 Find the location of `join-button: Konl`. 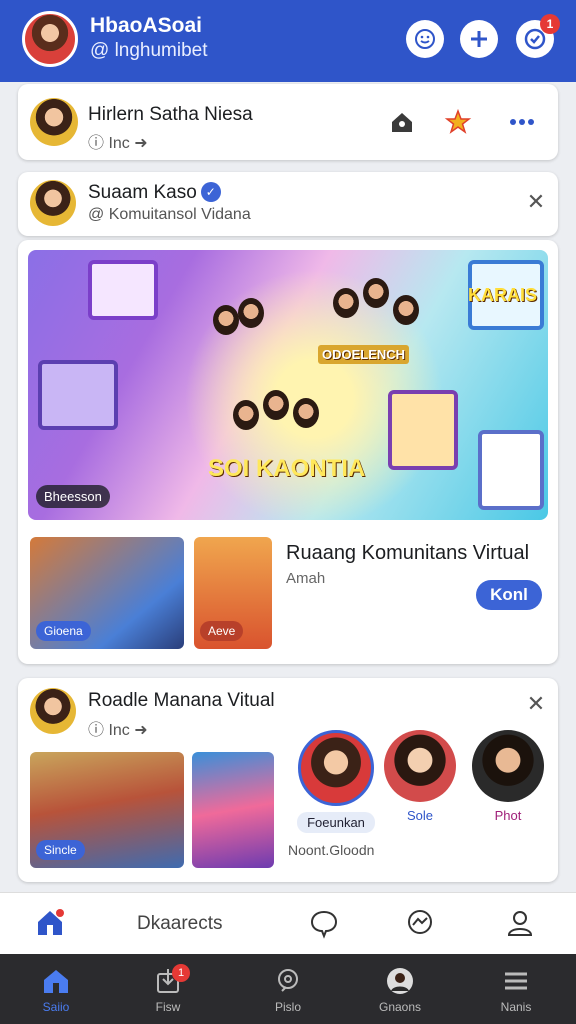

join-button: Konl is located at coordinates (509, 595).